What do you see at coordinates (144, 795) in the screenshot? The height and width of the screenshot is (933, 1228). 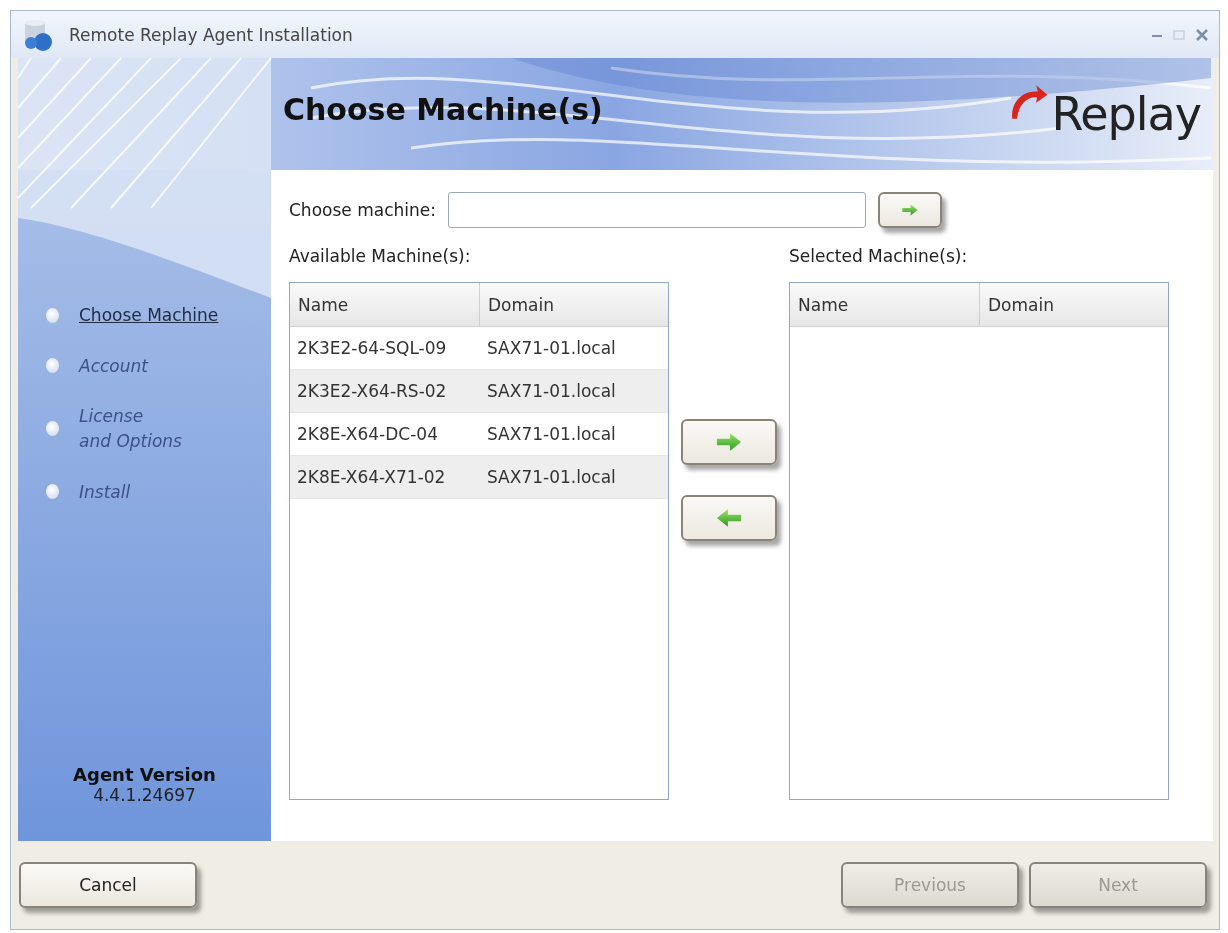 I see `version-number: 4.4.1.24697` at bounding box center [144, 795].